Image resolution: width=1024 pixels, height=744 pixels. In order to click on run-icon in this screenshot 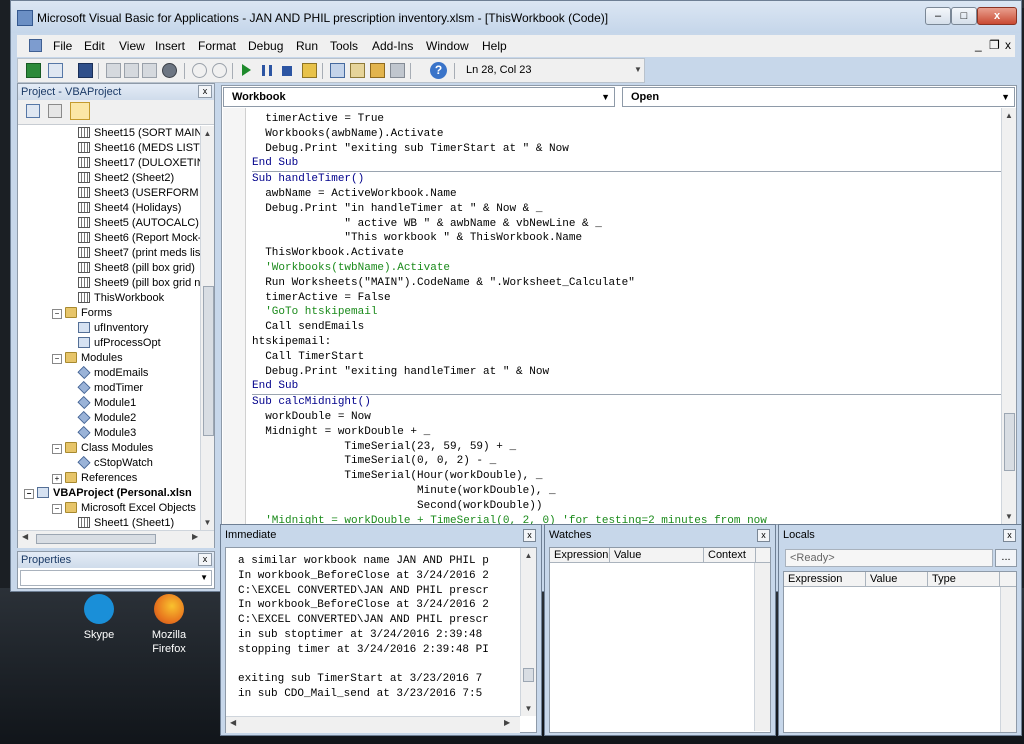, I will do `click(246, 70)`.